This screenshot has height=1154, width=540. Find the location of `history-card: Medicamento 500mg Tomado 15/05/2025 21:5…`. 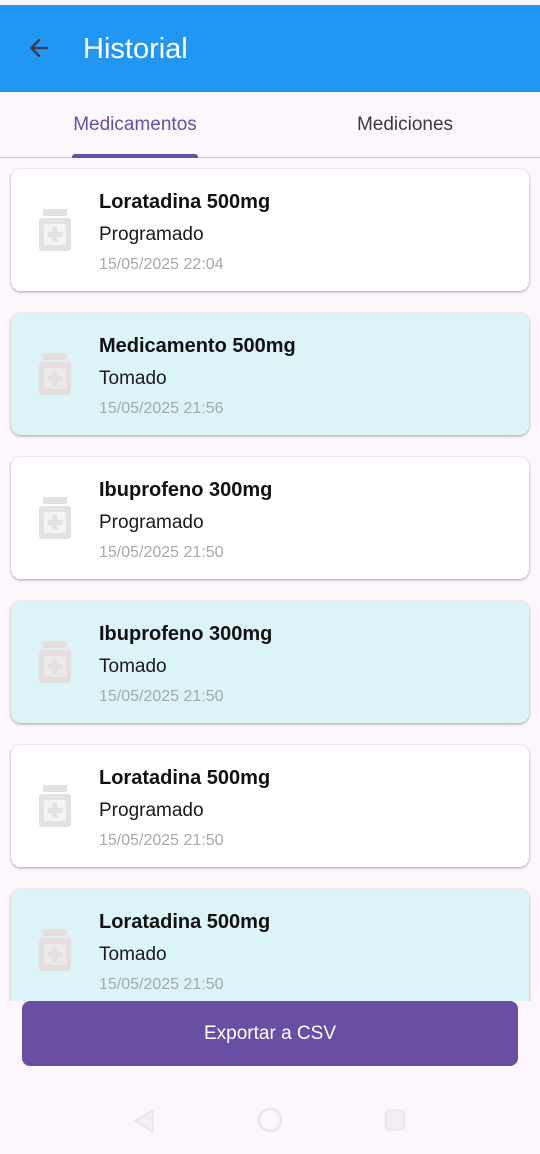

history-card: Medicamento 500mg Tomado 15/05/2025 21:5… is located at coordinates (270, 374).